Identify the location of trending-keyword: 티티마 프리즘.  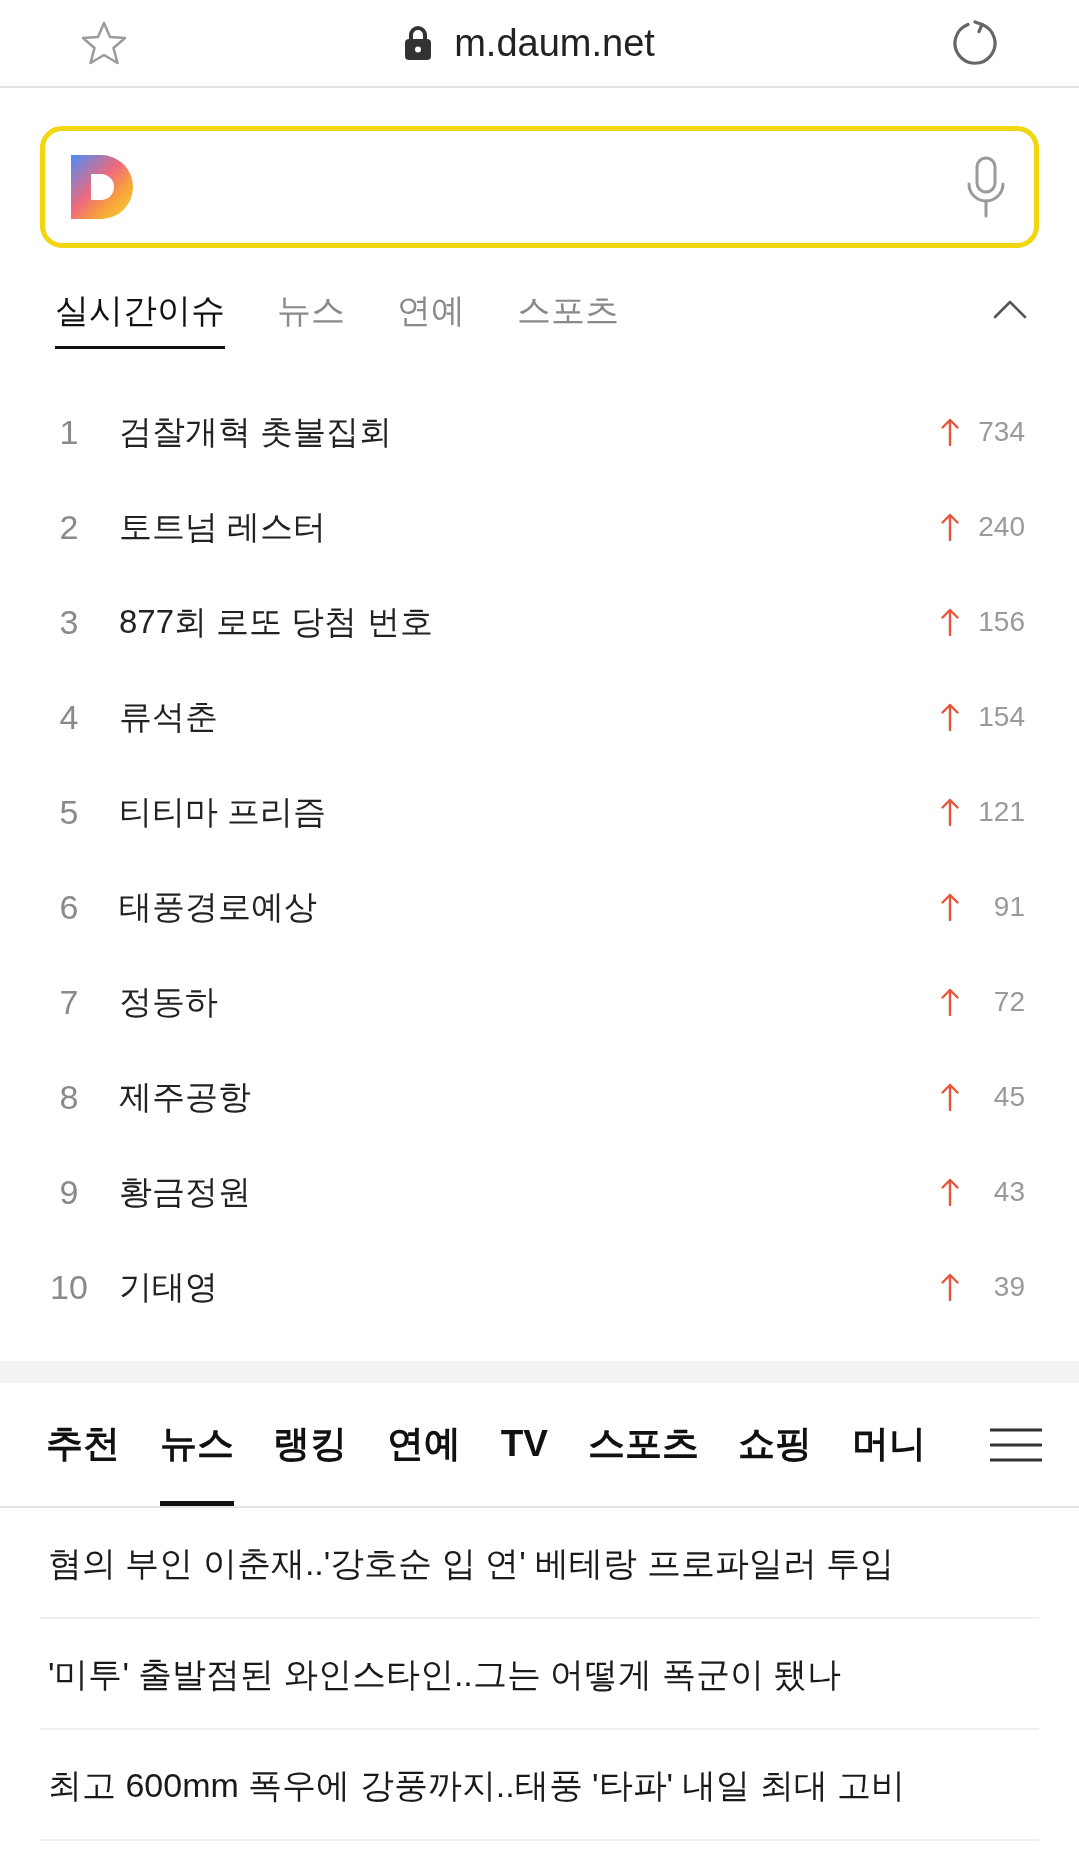
(223, 811).